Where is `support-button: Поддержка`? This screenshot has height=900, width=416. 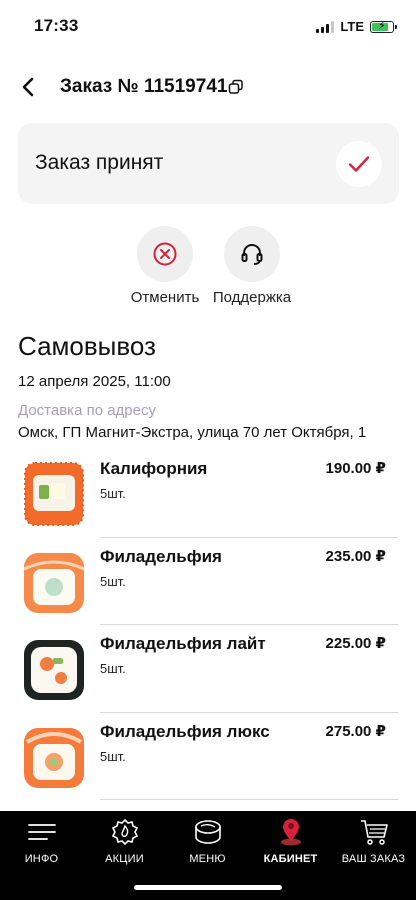
support-button: Поддержка is located at coordinates (252, 266).